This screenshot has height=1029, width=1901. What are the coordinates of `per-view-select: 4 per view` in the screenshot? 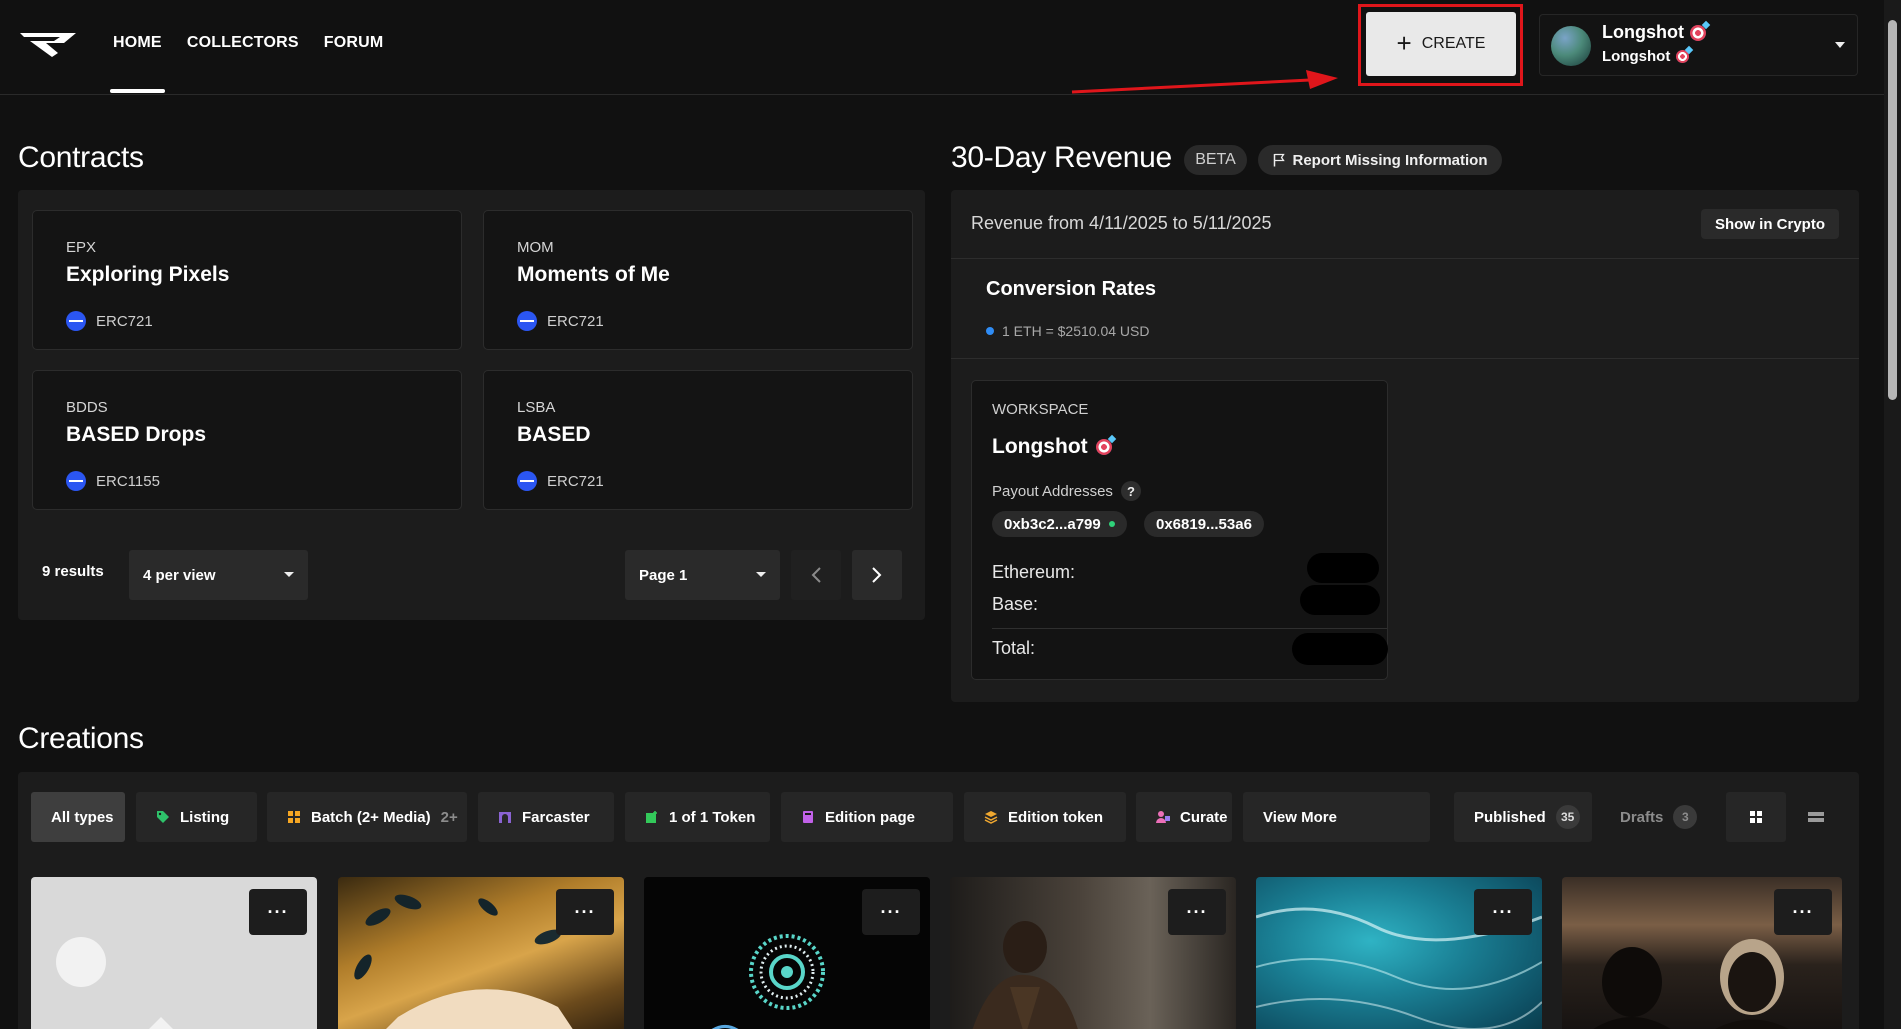 It's located at (218, 575).